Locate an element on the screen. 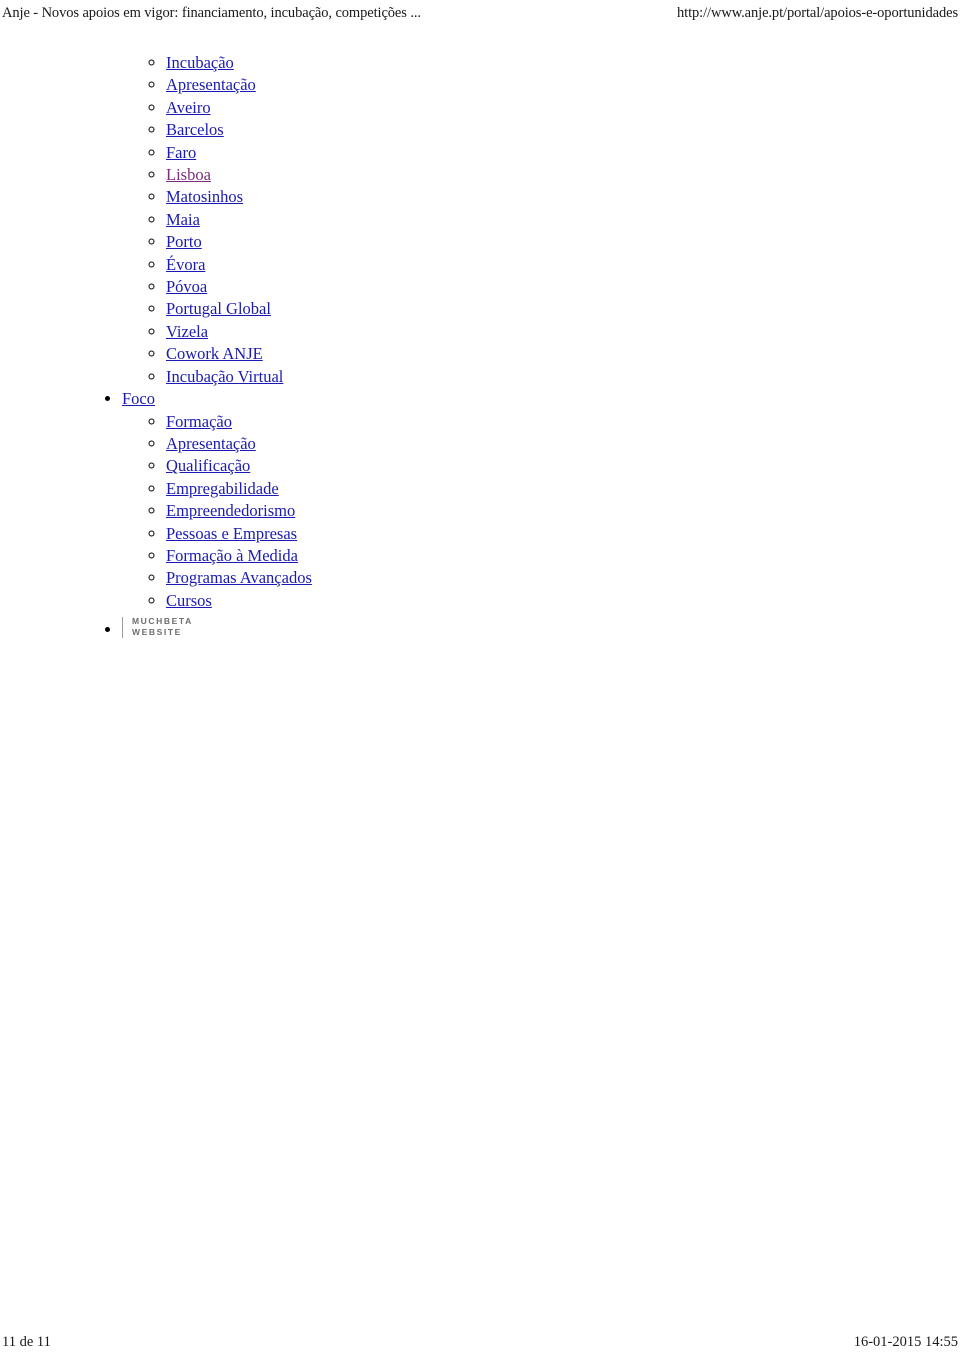 The image size is (960, 1357). page-number: 11 de 11 is located at coordinates (26, 1342).